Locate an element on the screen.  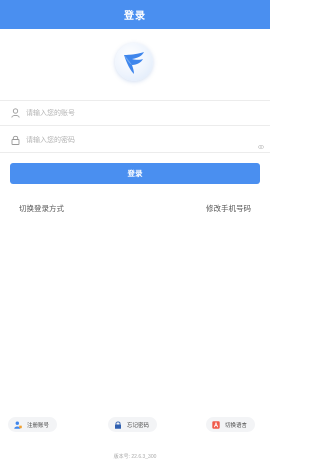
switch-login-method-link: 切换登录方式 is located at coordinates (41, 208).